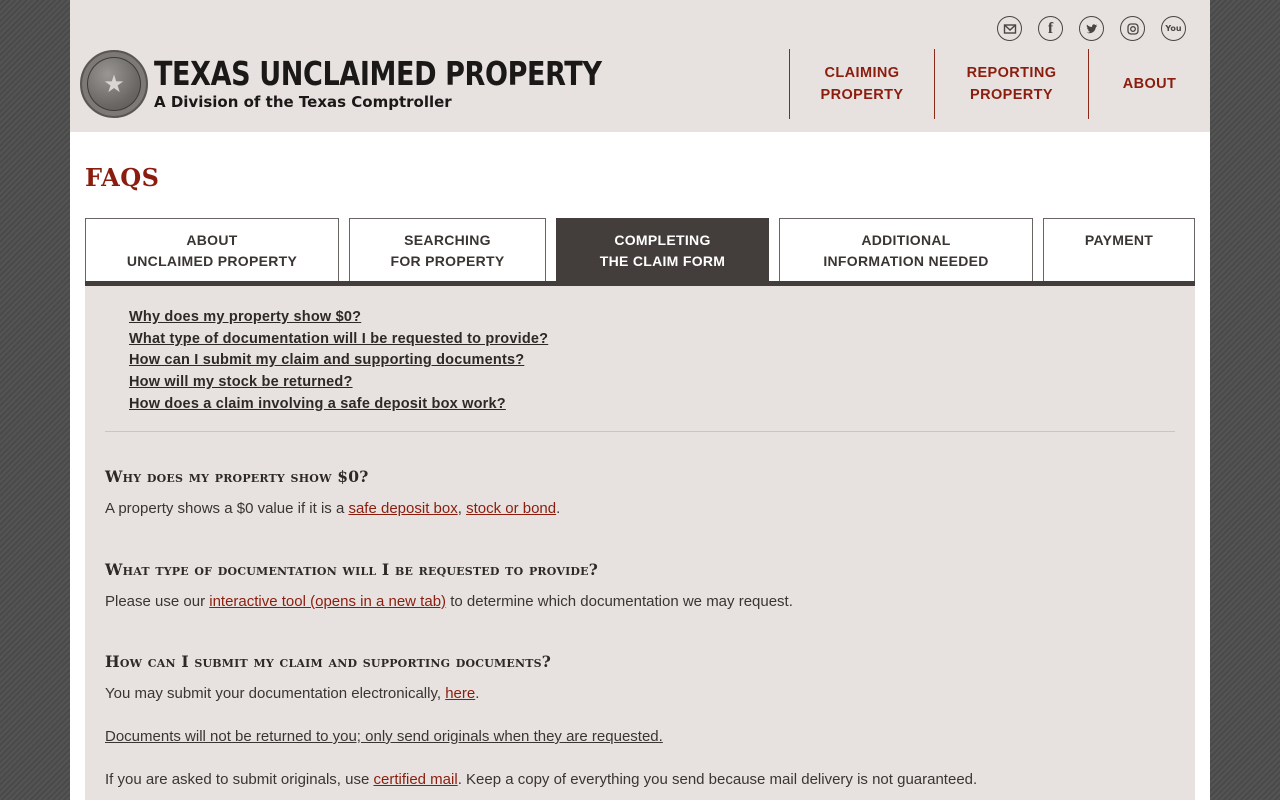 This screenshot has width=1280, height=800. I want to click on tab-completing-the-claim-form: COMPLETING THE CLAIM FORM, so click(662, 251).